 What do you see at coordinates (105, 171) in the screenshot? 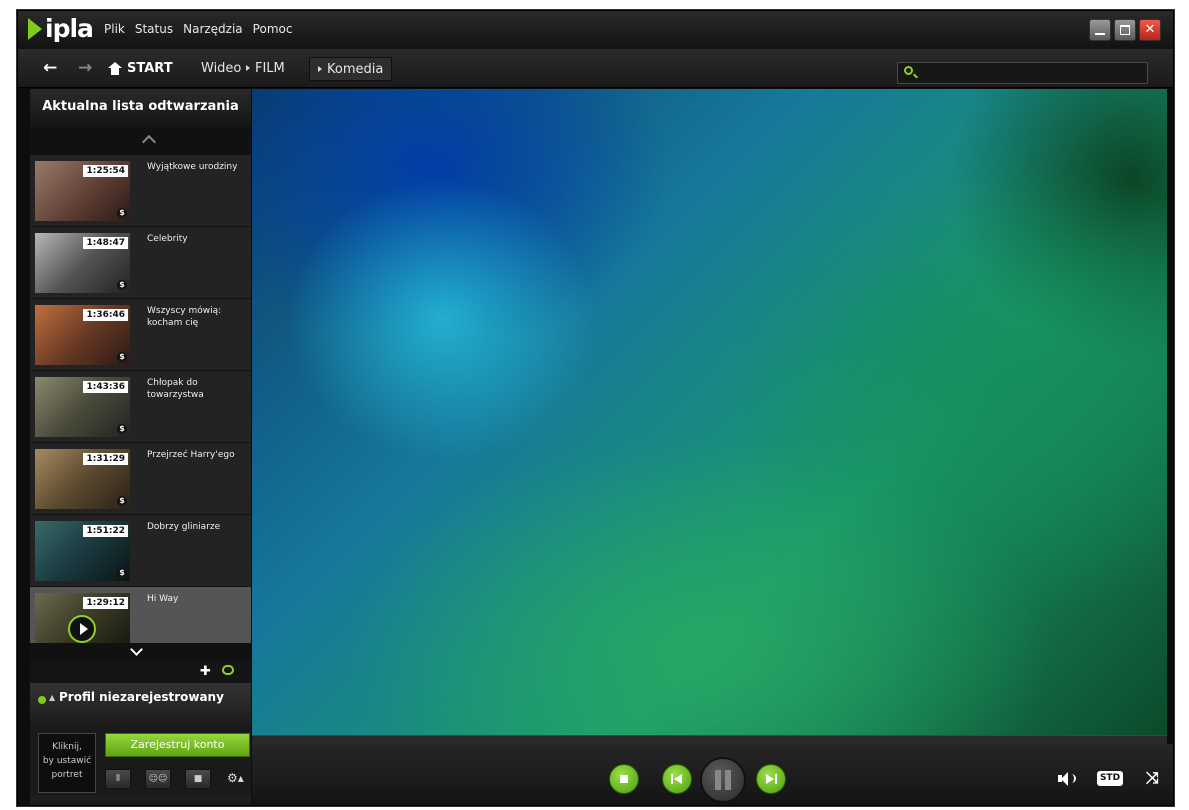
I see `duration-badge: 1:25:54` at bounding box center [105, 171].